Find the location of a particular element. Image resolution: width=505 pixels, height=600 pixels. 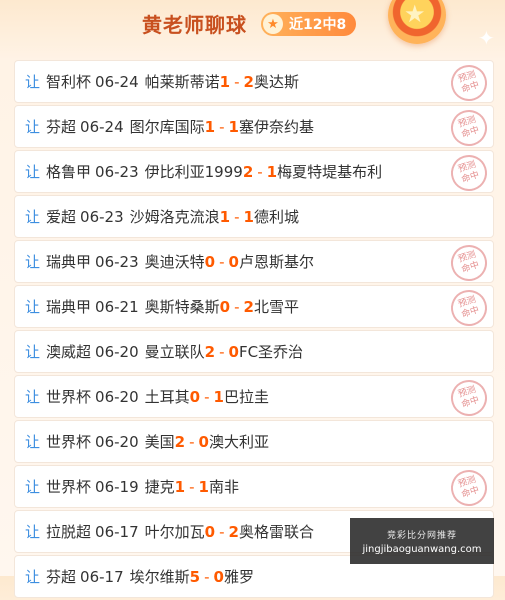

away-team: 巴拉圭 is located at coordinates (246, 397).